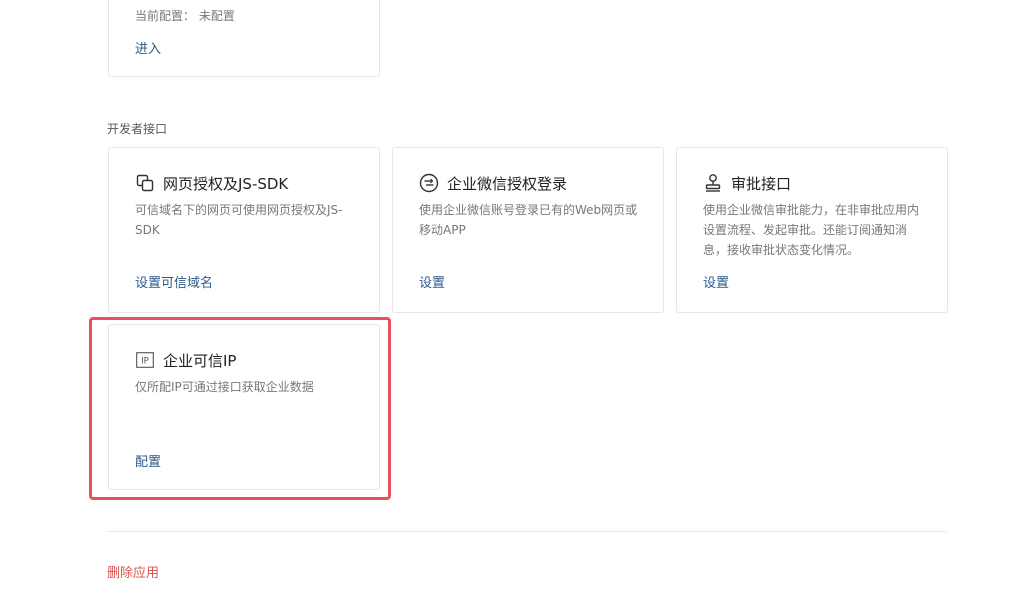 This screenshot has width=1035, height=595. I want to click on section-label-developer-api: 开发者接口, so click(137, 129).